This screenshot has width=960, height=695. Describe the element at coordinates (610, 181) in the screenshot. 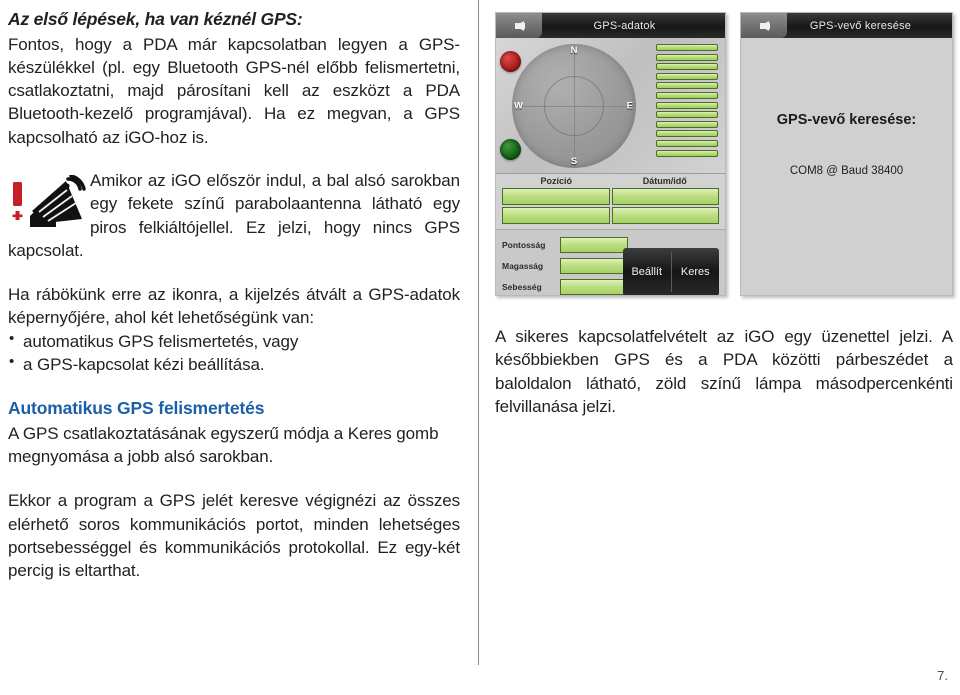

I see `grid-headers: Pozíció Dátum/idő` at that location.